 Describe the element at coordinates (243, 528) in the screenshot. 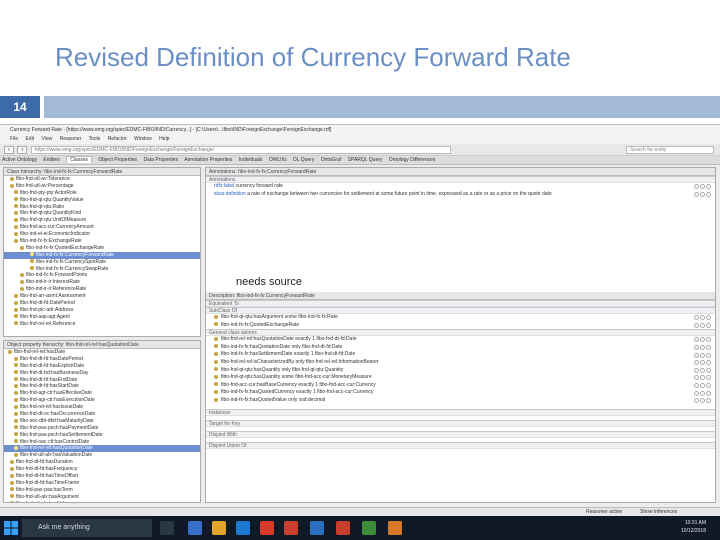

I see `store-icon` at that location.